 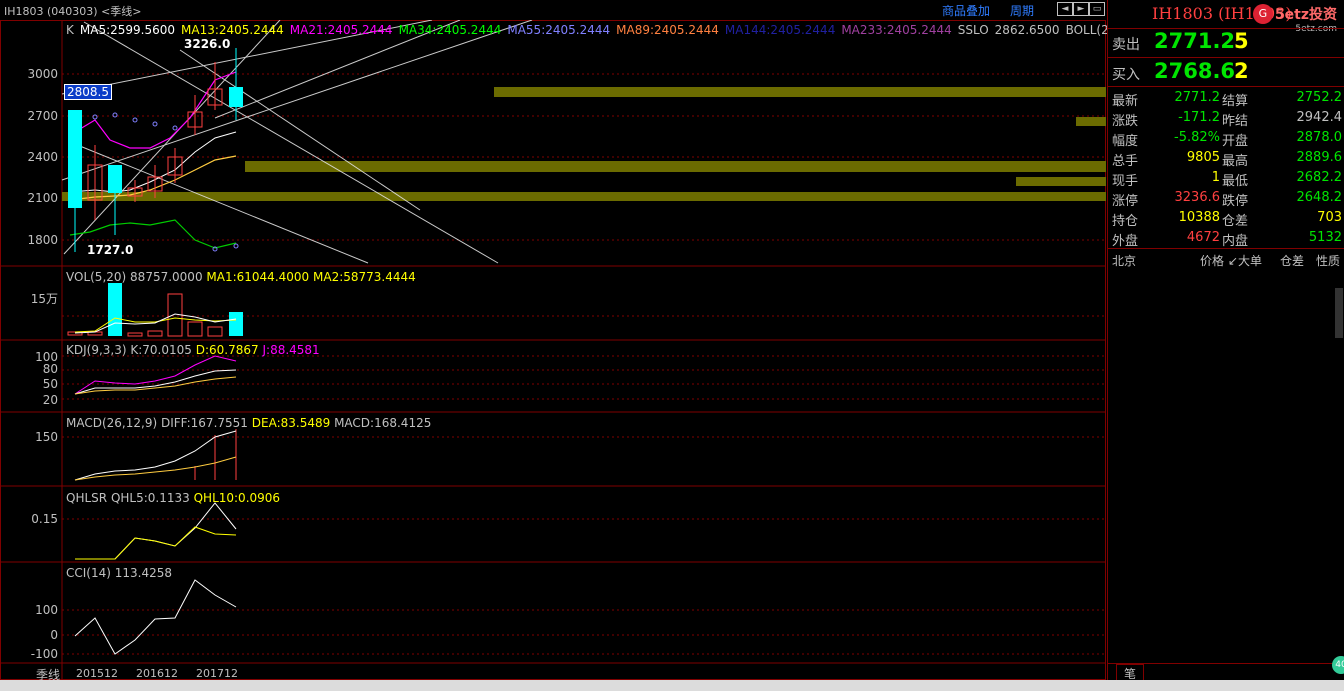 What do you see at coordinates (1245, 261) in the screenshot?
I see `trade-header-col: ↙大单` at bounding box center [1245, 261].